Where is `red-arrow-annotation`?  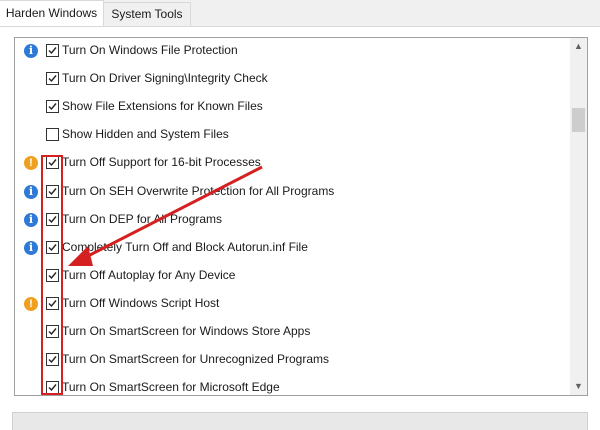 red-arrow-annotation is located at coordinates (165, 215).